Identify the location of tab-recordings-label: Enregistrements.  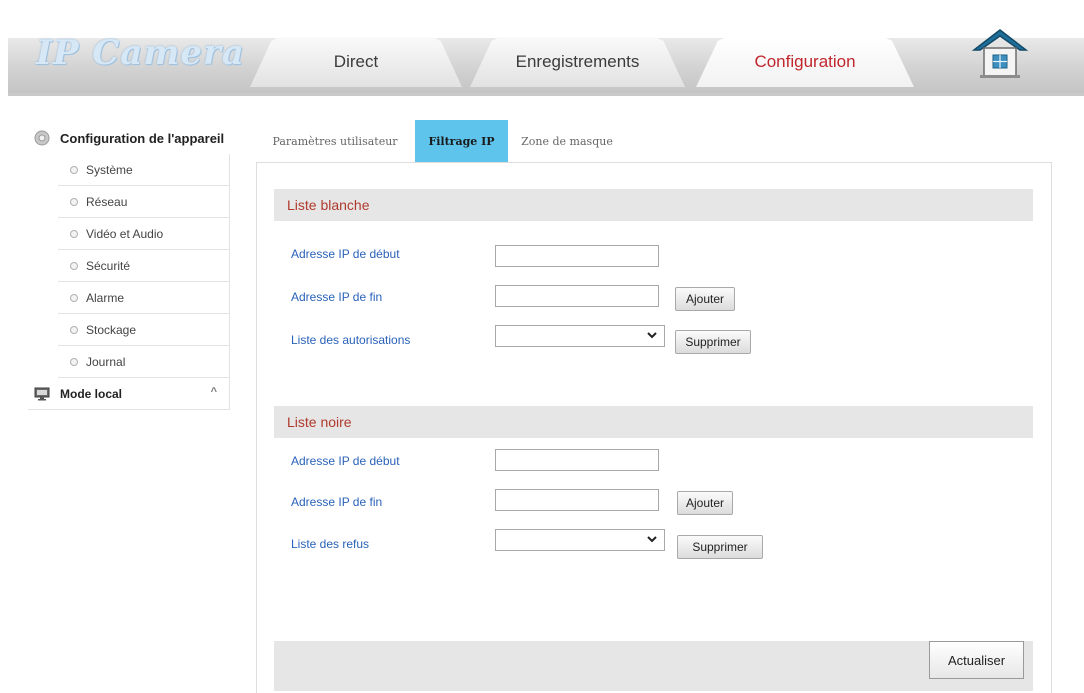
(577, 61).